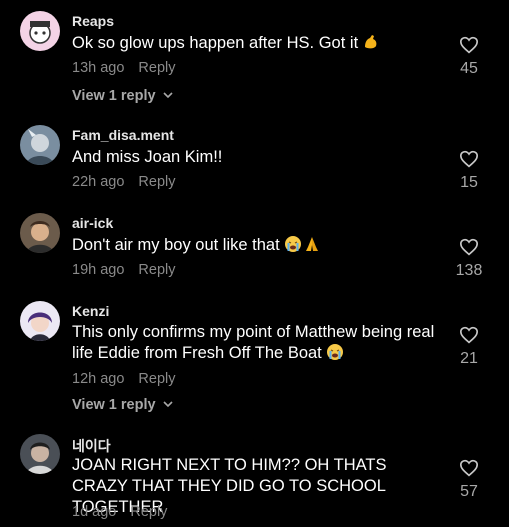 Image resolution: width=509 pixels, height=527 pixels. Describe the element at coordinates (91, 446) in the screenshot. I see `username: 네이다` at that location.